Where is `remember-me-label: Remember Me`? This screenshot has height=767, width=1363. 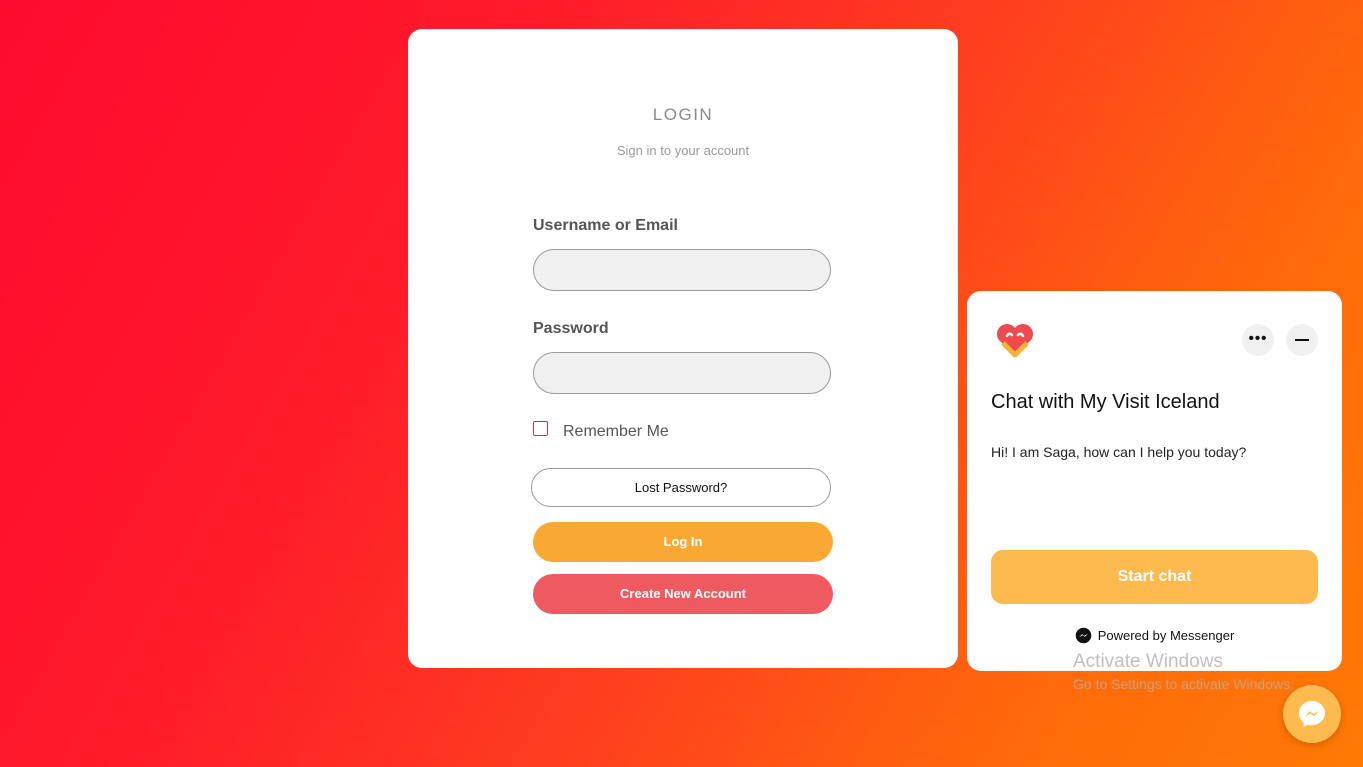
remember-me-label: Remember Me is located at coordinates (616, 432).